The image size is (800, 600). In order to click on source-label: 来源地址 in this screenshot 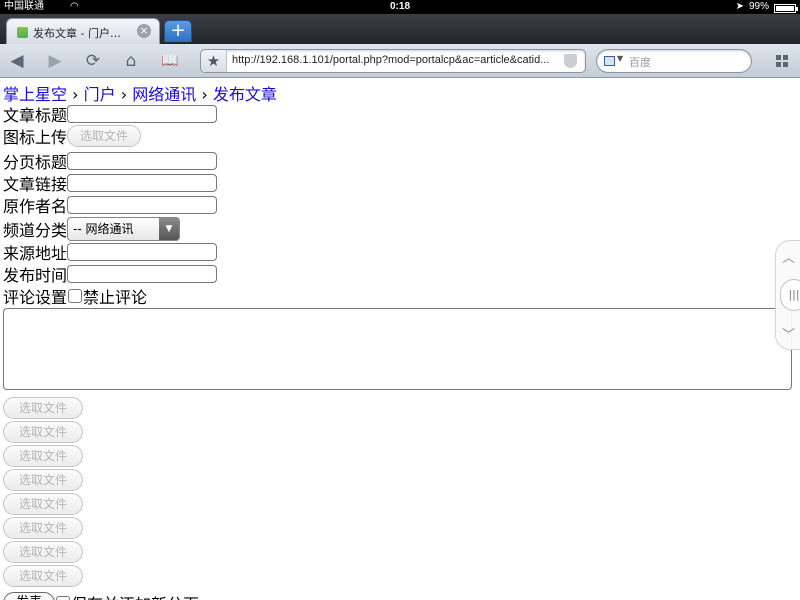, I will do `click(35, 253)`.